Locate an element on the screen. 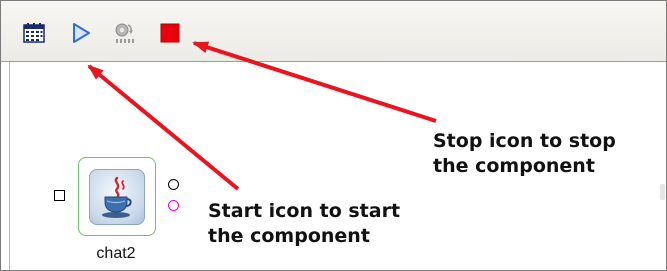 The width and height of the screenshot is (667, 271). start-callout-line2: the component is located at coordinates (289, 236).